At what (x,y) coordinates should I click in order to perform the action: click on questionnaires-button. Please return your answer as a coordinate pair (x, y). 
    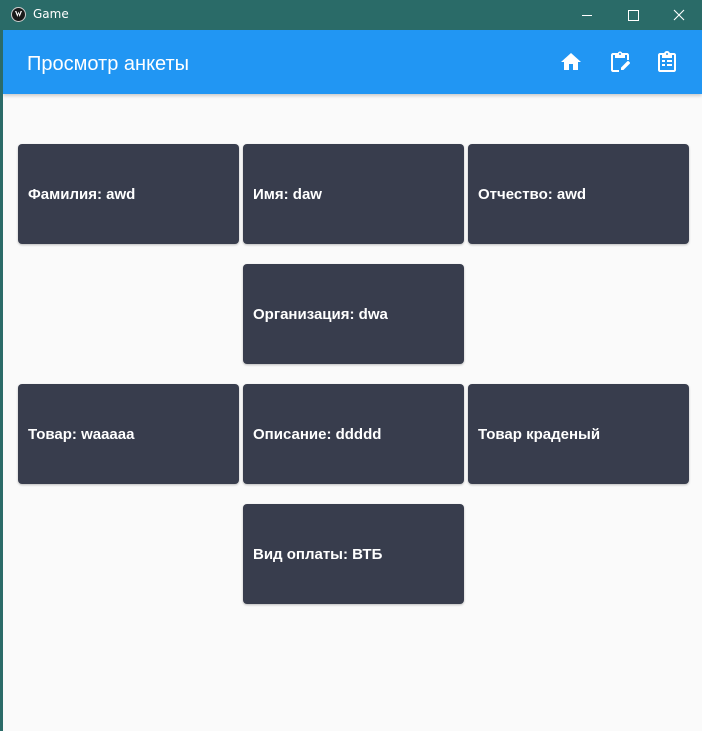
    Looking at the image, I should click on (667, 62).